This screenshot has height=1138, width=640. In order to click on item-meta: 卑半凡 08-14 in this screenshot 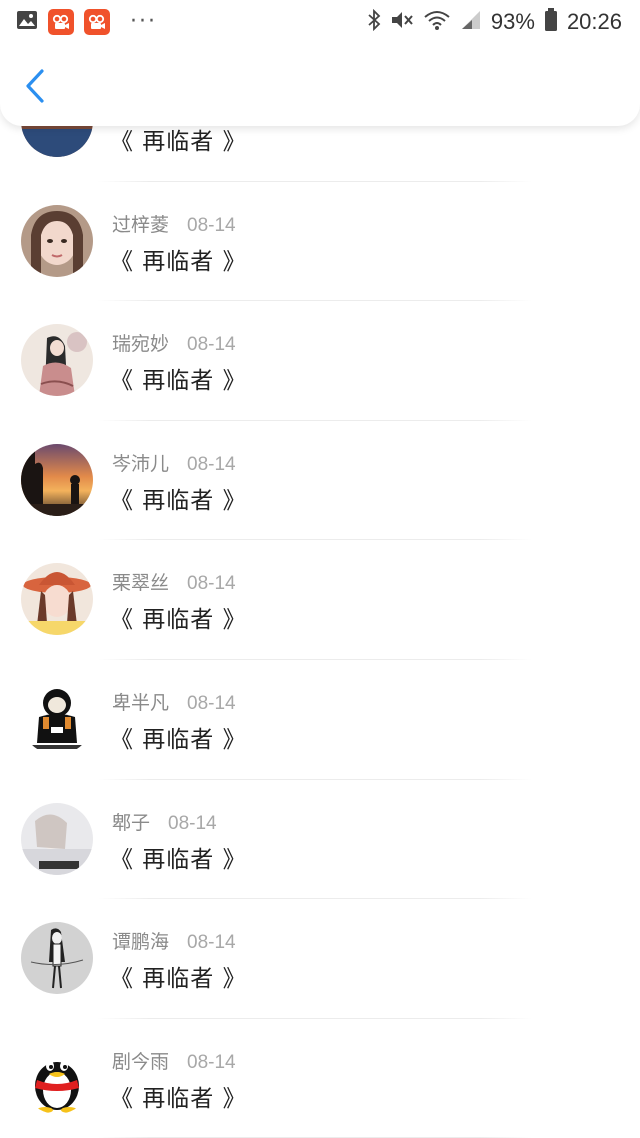, I will do `click(174, 701)`.